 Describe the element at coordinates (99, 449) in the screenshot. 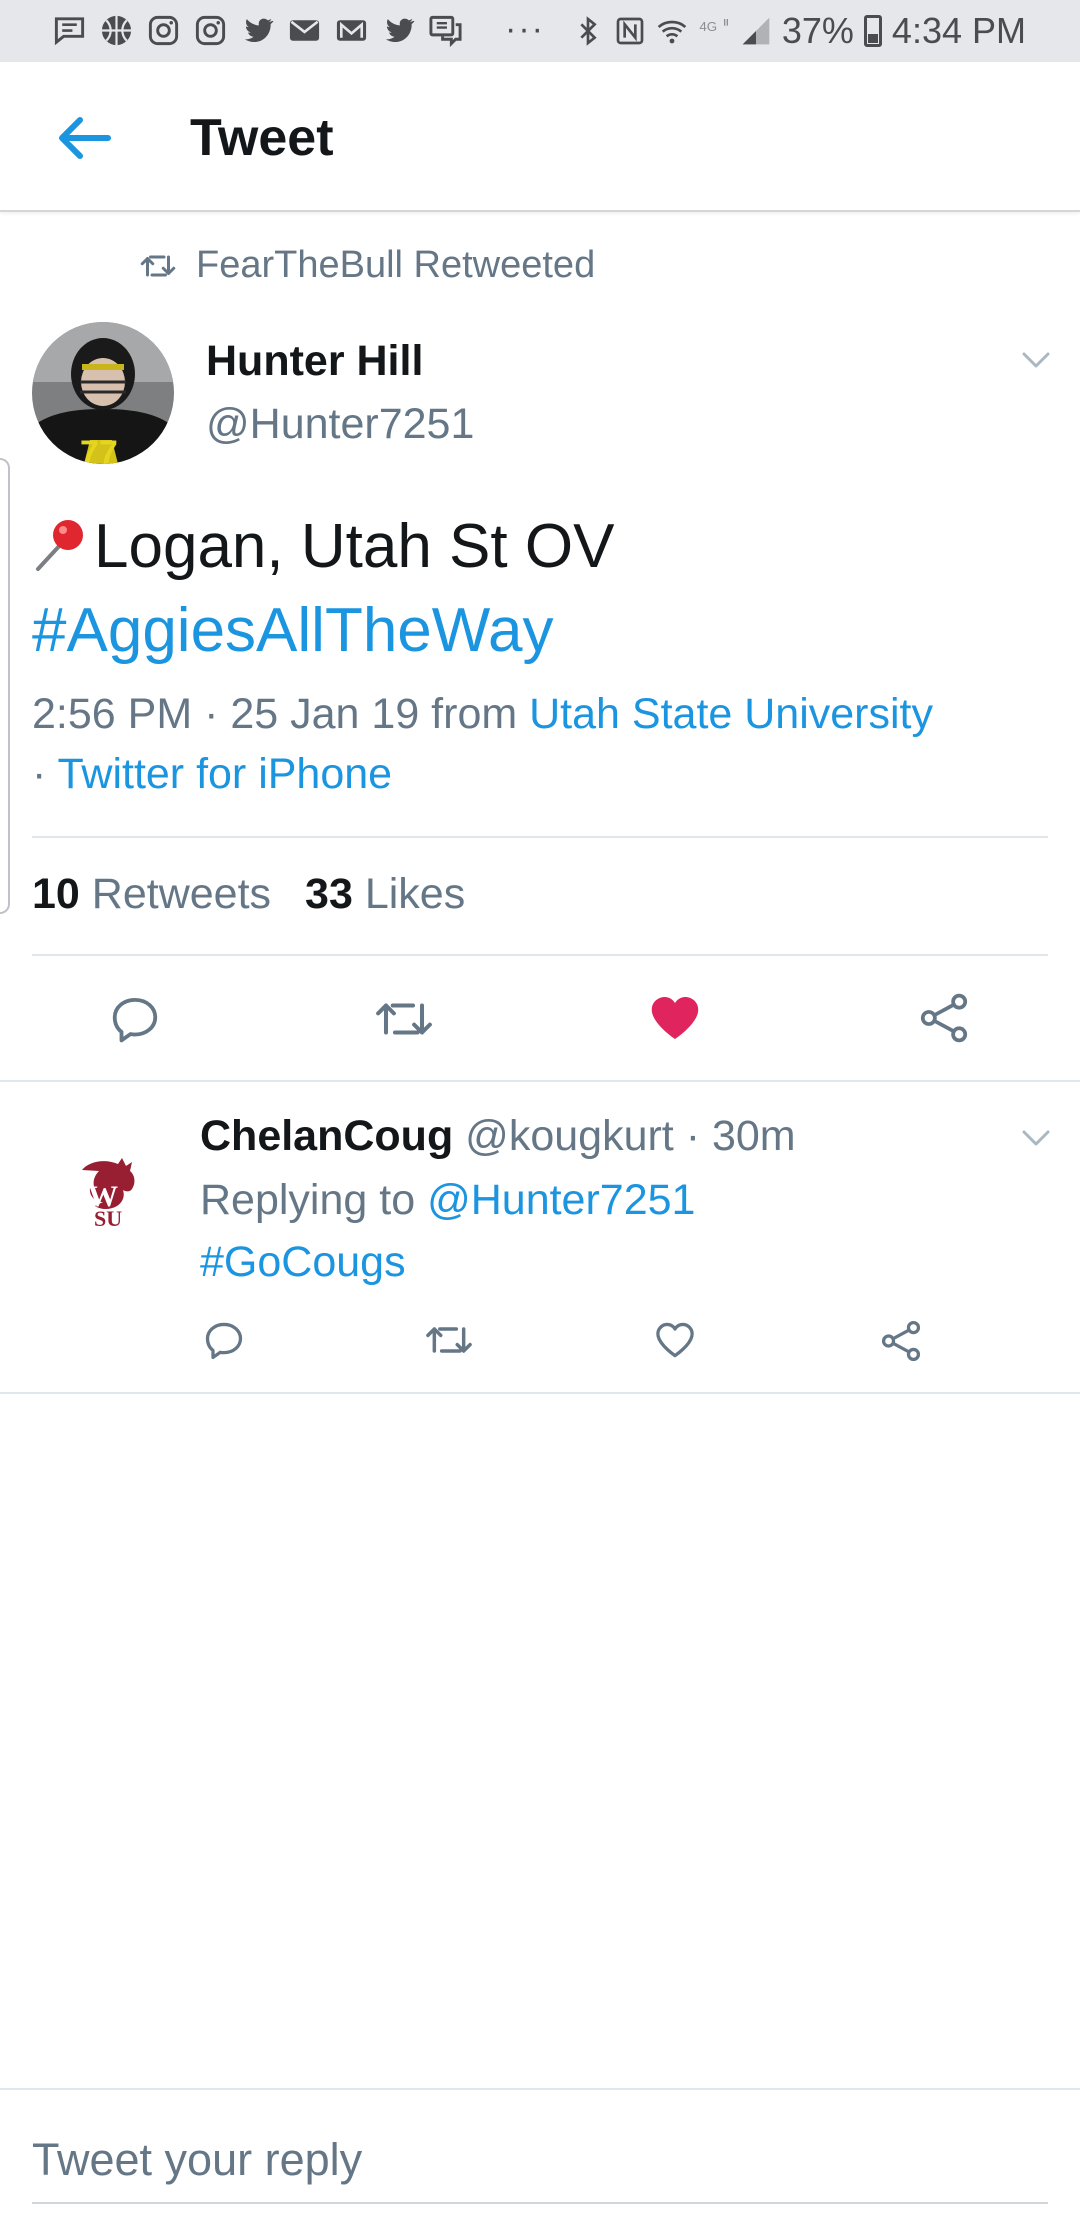

I see `svg-text: 77` at that location.